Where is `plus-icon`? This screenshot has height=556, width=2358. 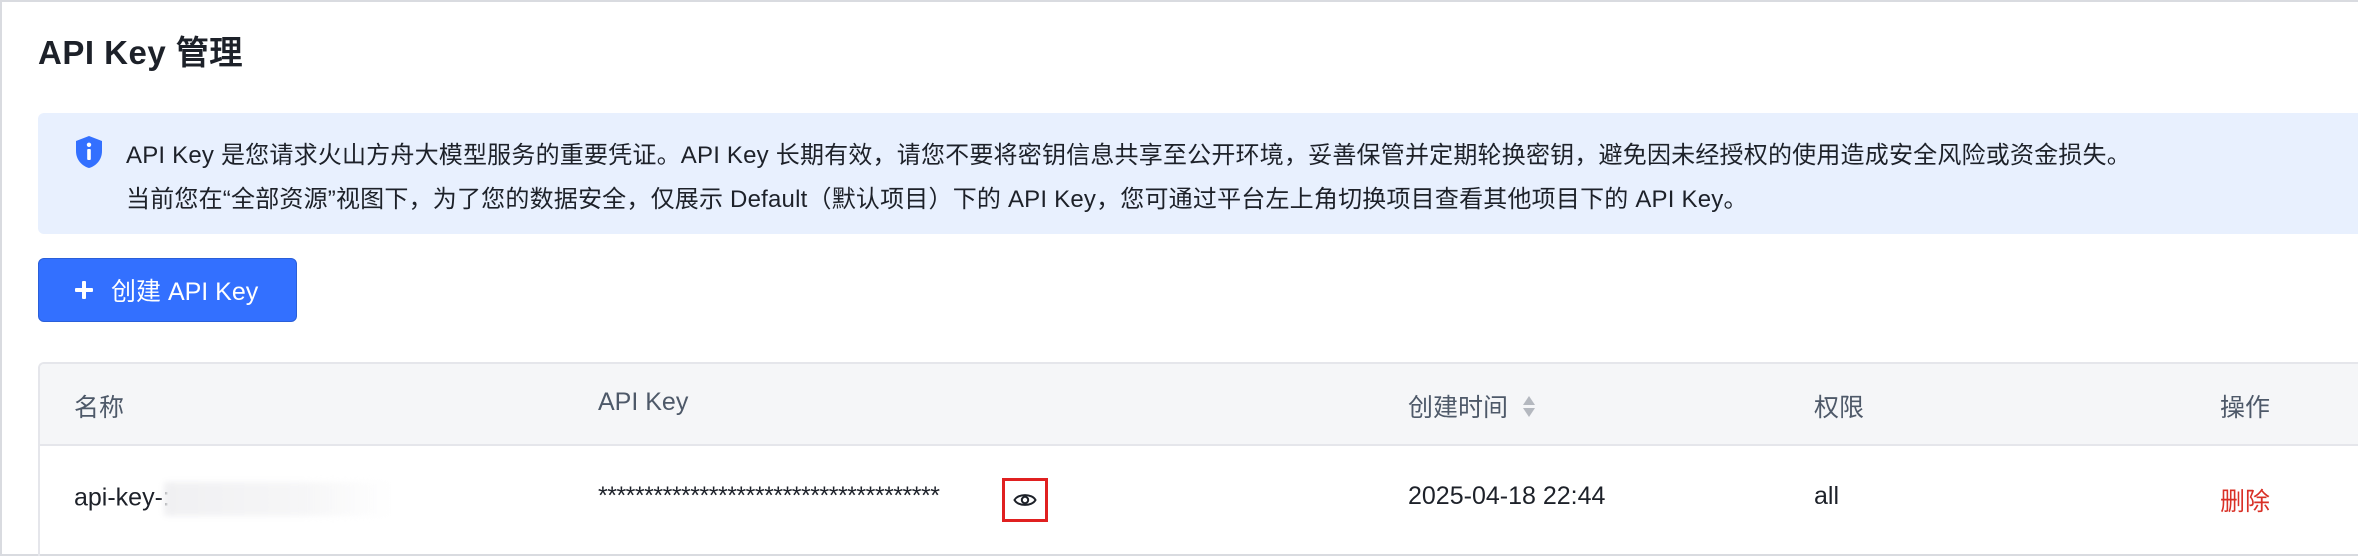 plus-icon is located at coordinates (84, 290).